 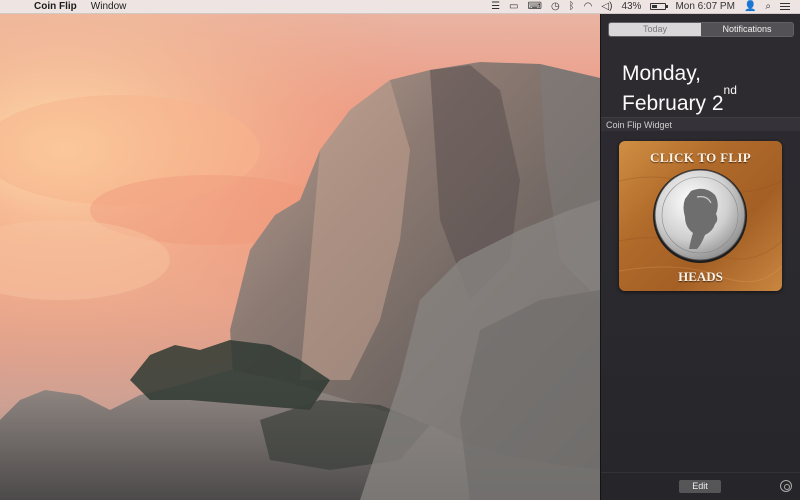 What do you see at coordinates (109, 6) in the screenshot?
I see `menu-window: Window` at bounding box center [109, 6].